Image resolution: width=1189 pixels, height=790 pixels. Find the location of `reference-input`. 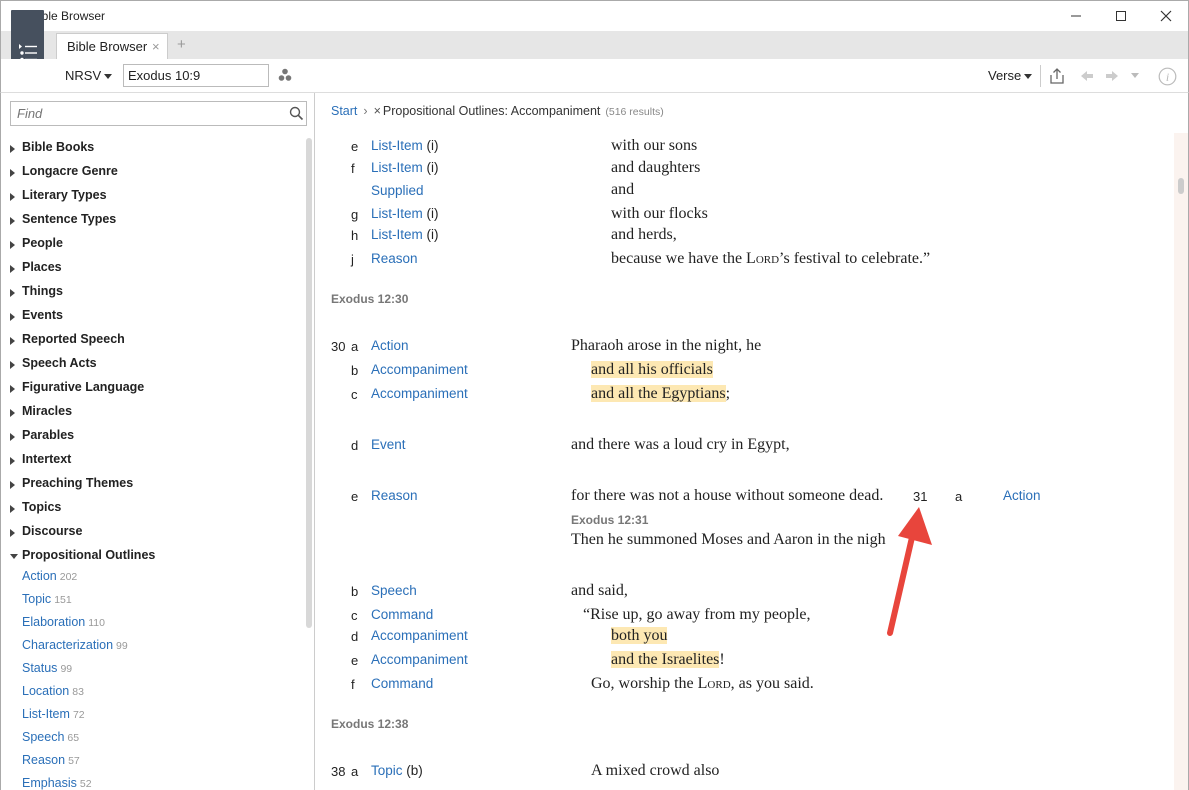

reference-input is located at coordinates (196, 75).